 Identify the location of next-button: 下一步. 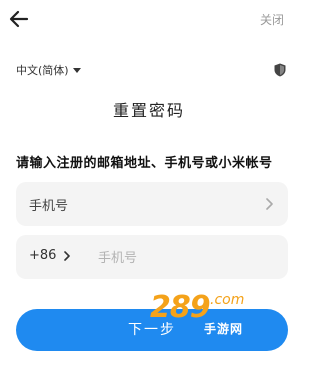
(152, 330).